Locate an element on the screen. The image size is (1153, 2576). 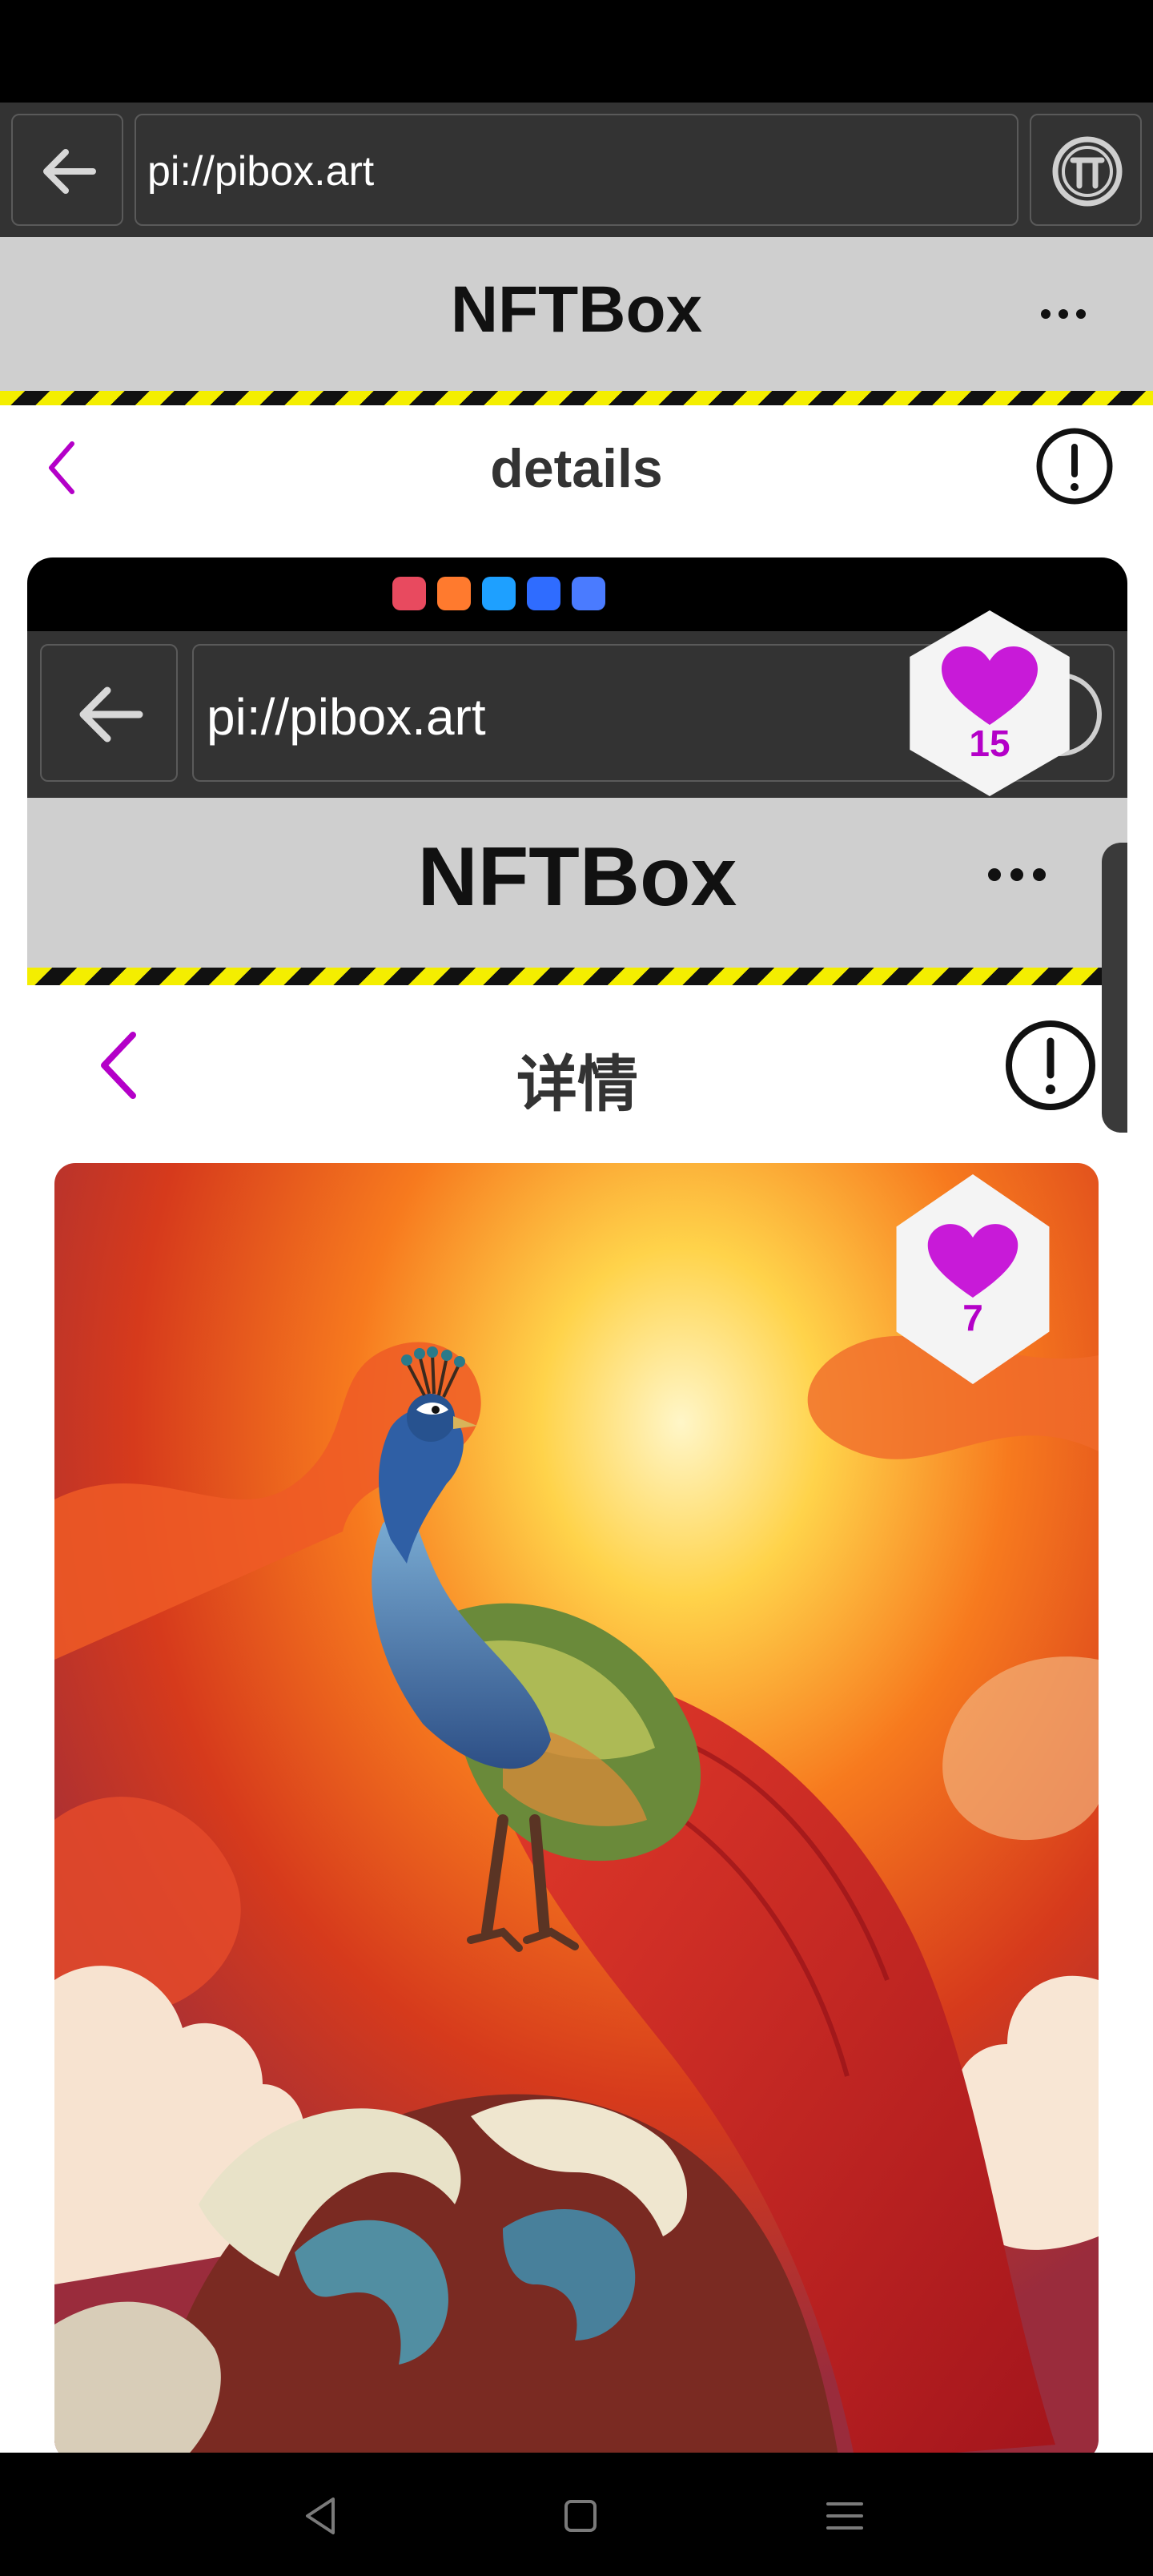
page-title: details is located at coordinates (576, 468).